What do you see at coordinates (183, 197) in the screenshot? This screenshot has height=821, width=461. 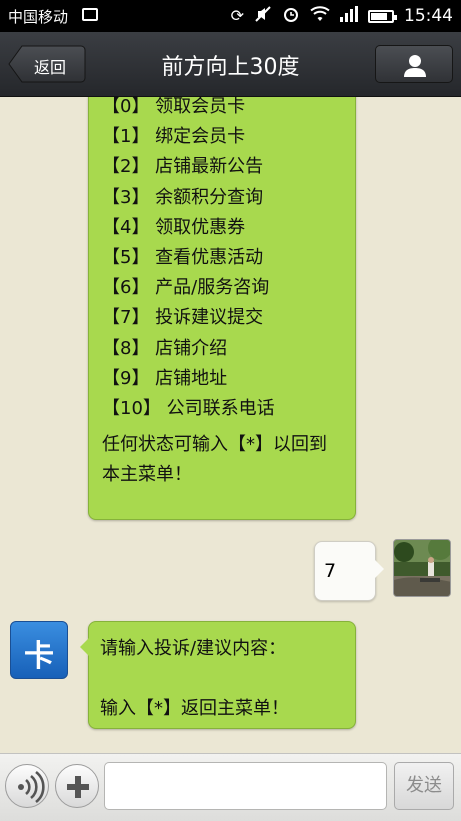 I see `menu-item-3: 【3】 余额积分查询` at bounding box center [183, 197].